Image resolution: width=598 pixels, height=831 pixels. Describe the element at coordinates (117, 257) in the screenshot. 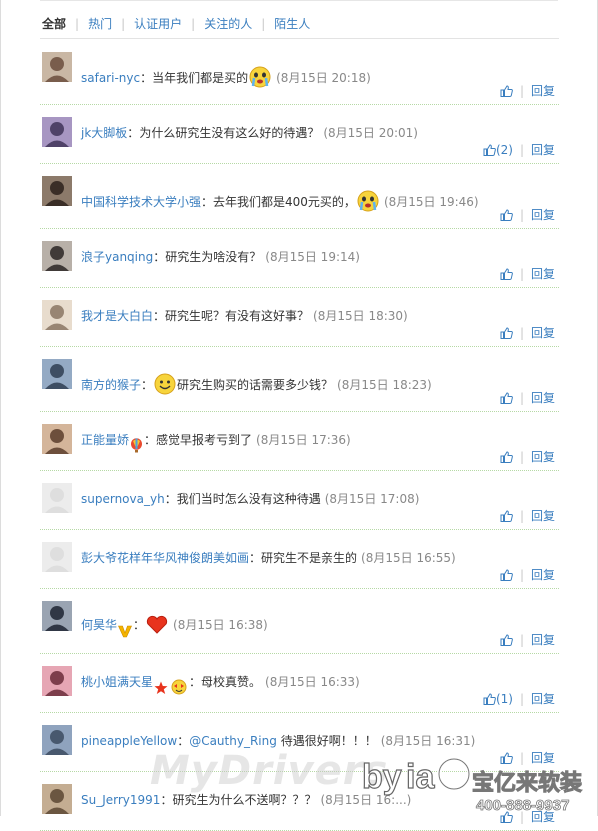

I see `comment-username: 浪子yanqing` at that location.